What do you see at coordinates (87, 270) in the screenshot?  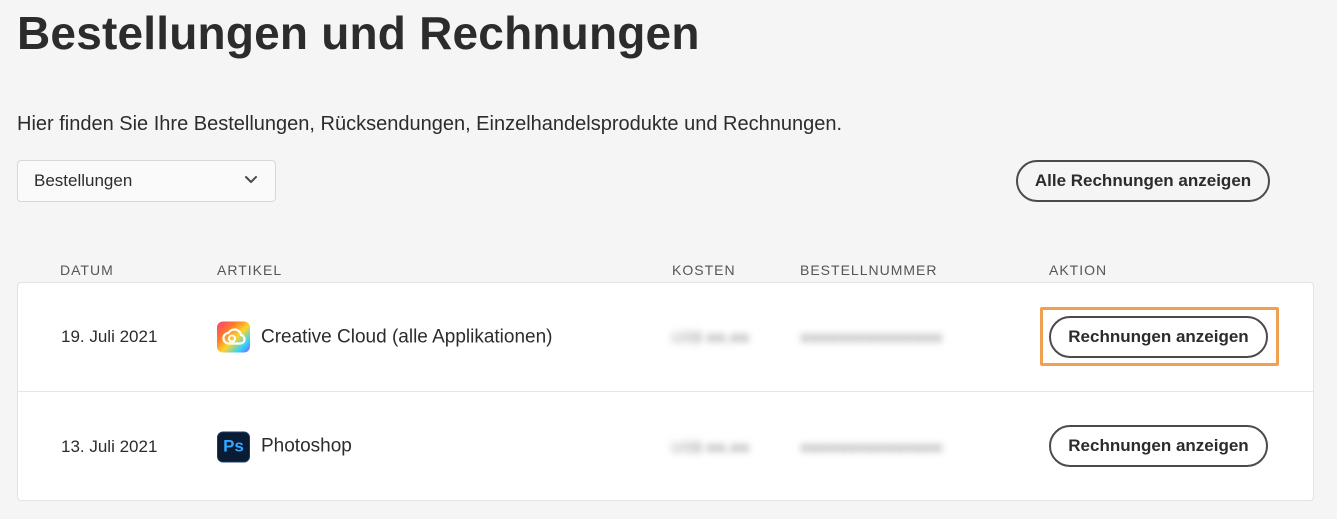 I see `column-header-date: DATUM` at bounding box center [87, 270].